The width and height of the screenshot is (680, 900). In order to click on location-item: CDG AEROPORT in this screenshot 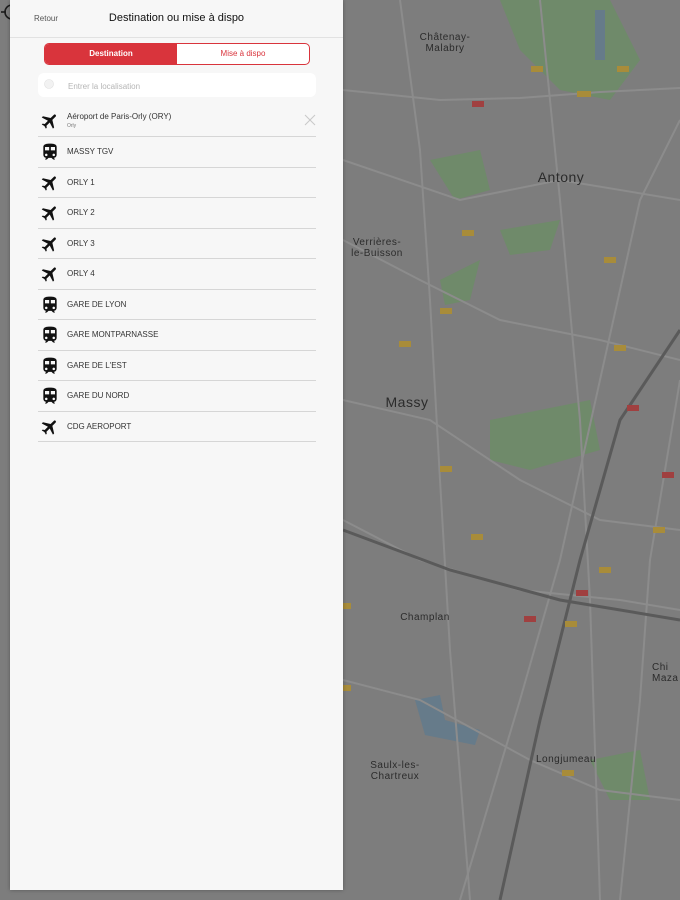, I will do `click(177, 427)`.